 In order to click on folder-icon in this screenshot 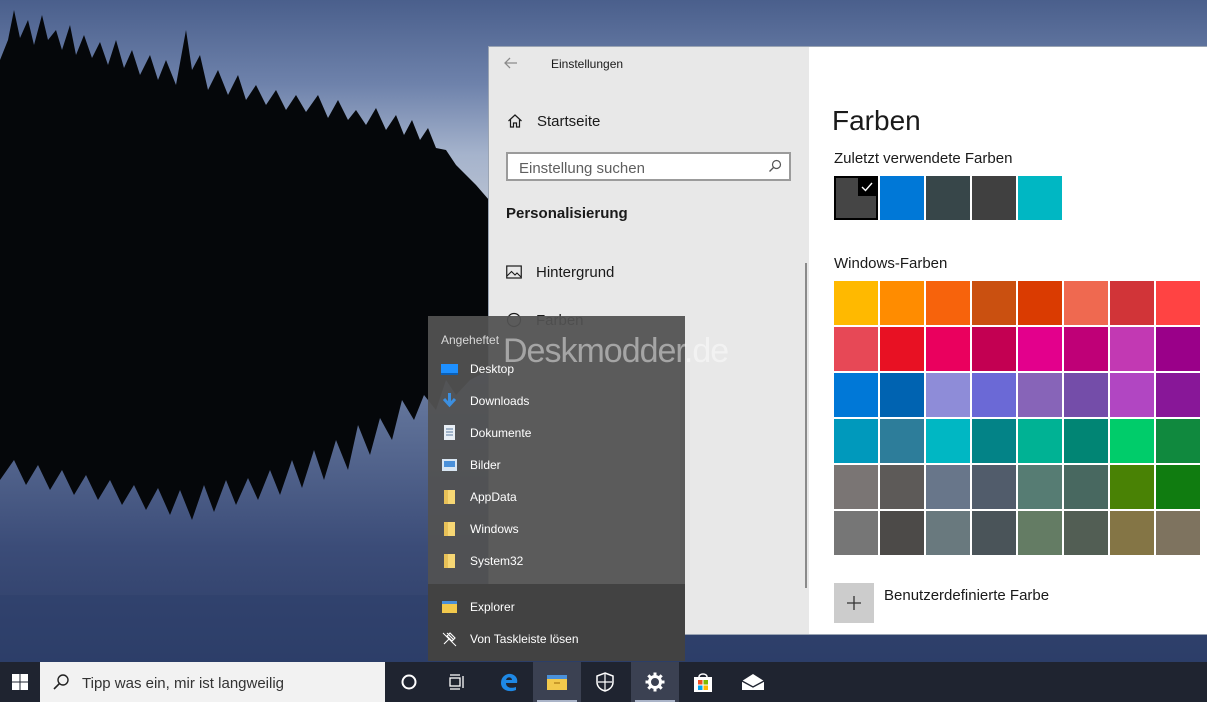, I will do `click(449, 561)`.